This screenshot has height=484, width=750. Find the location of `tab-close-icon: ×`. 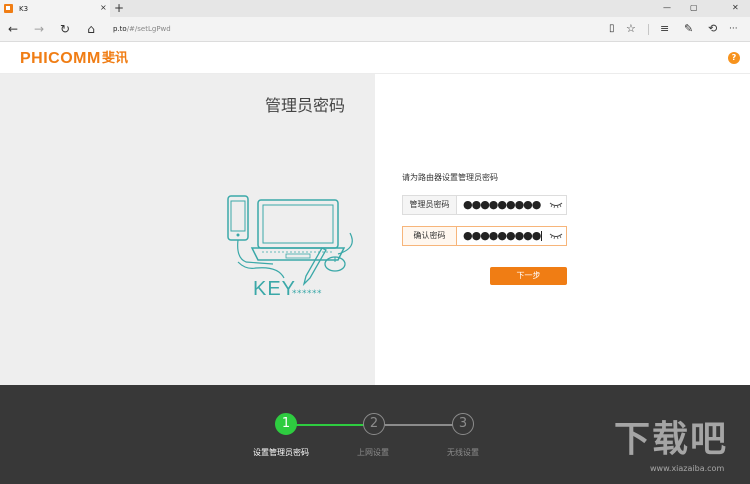

tab-close-icon: × is located at coordinates (103, 8).